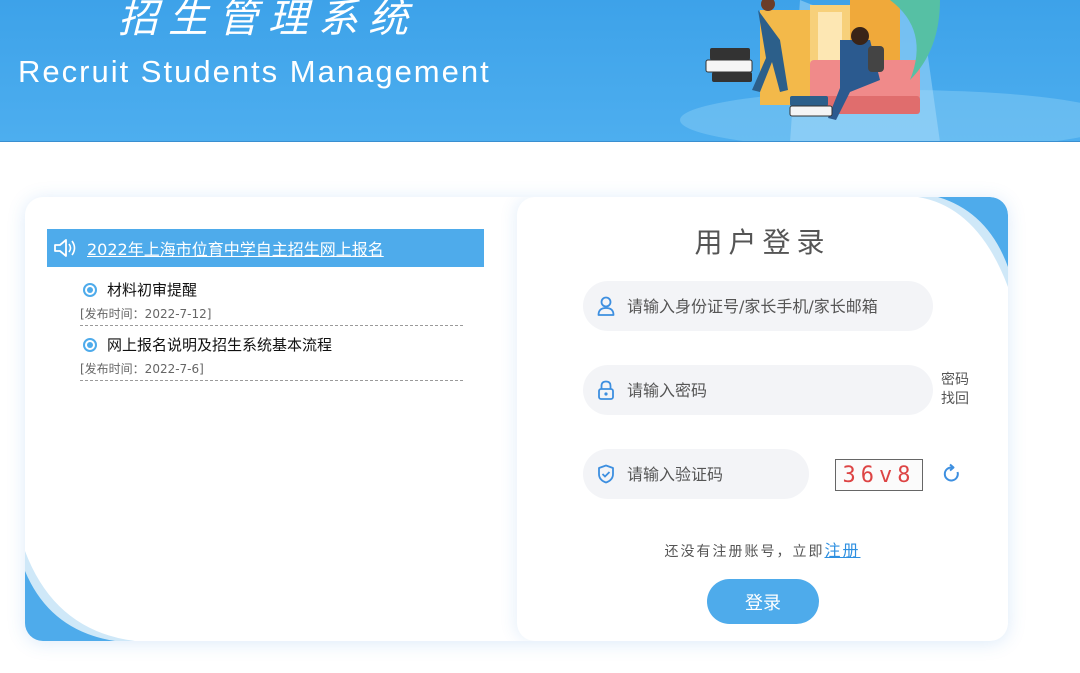 The image size is (1080, 673). I want to click on password-input, so click(762, 390).